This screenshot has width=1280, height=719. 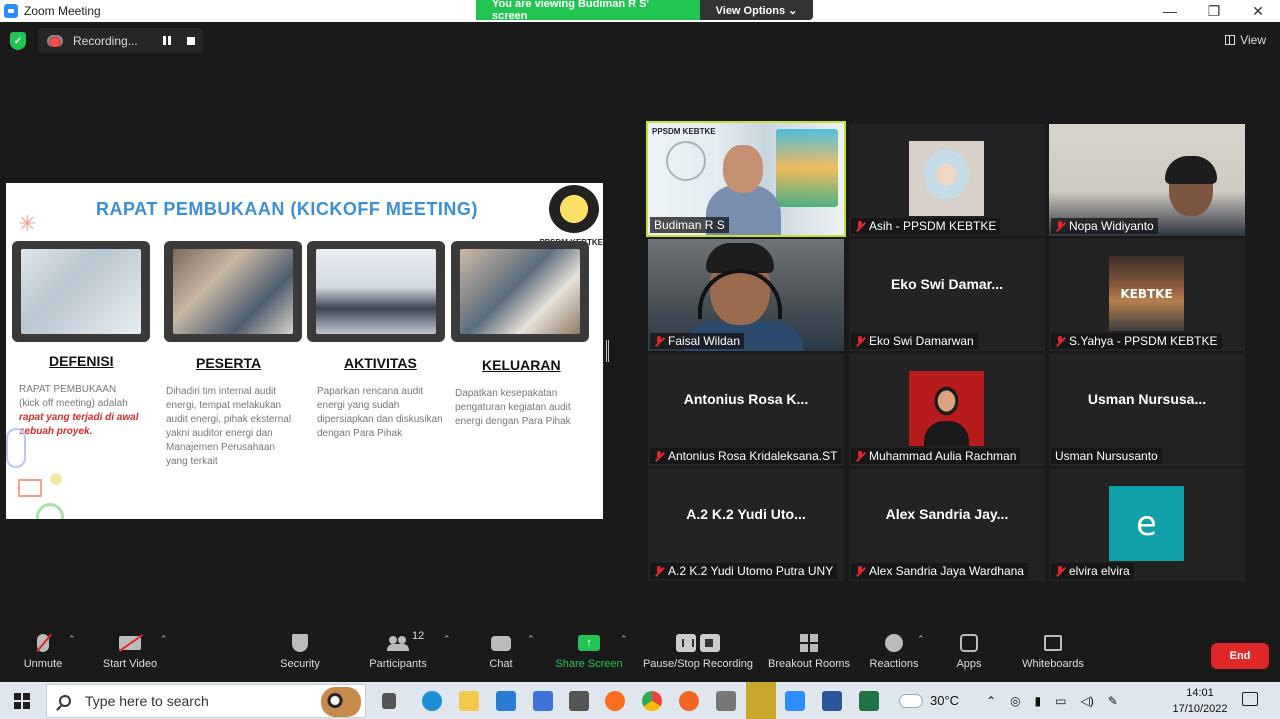 What do you see at coordinates (991, 701) in the screenshot?
I see `tray-chevron-icon: ⌃` at bounding box center [991, 701].